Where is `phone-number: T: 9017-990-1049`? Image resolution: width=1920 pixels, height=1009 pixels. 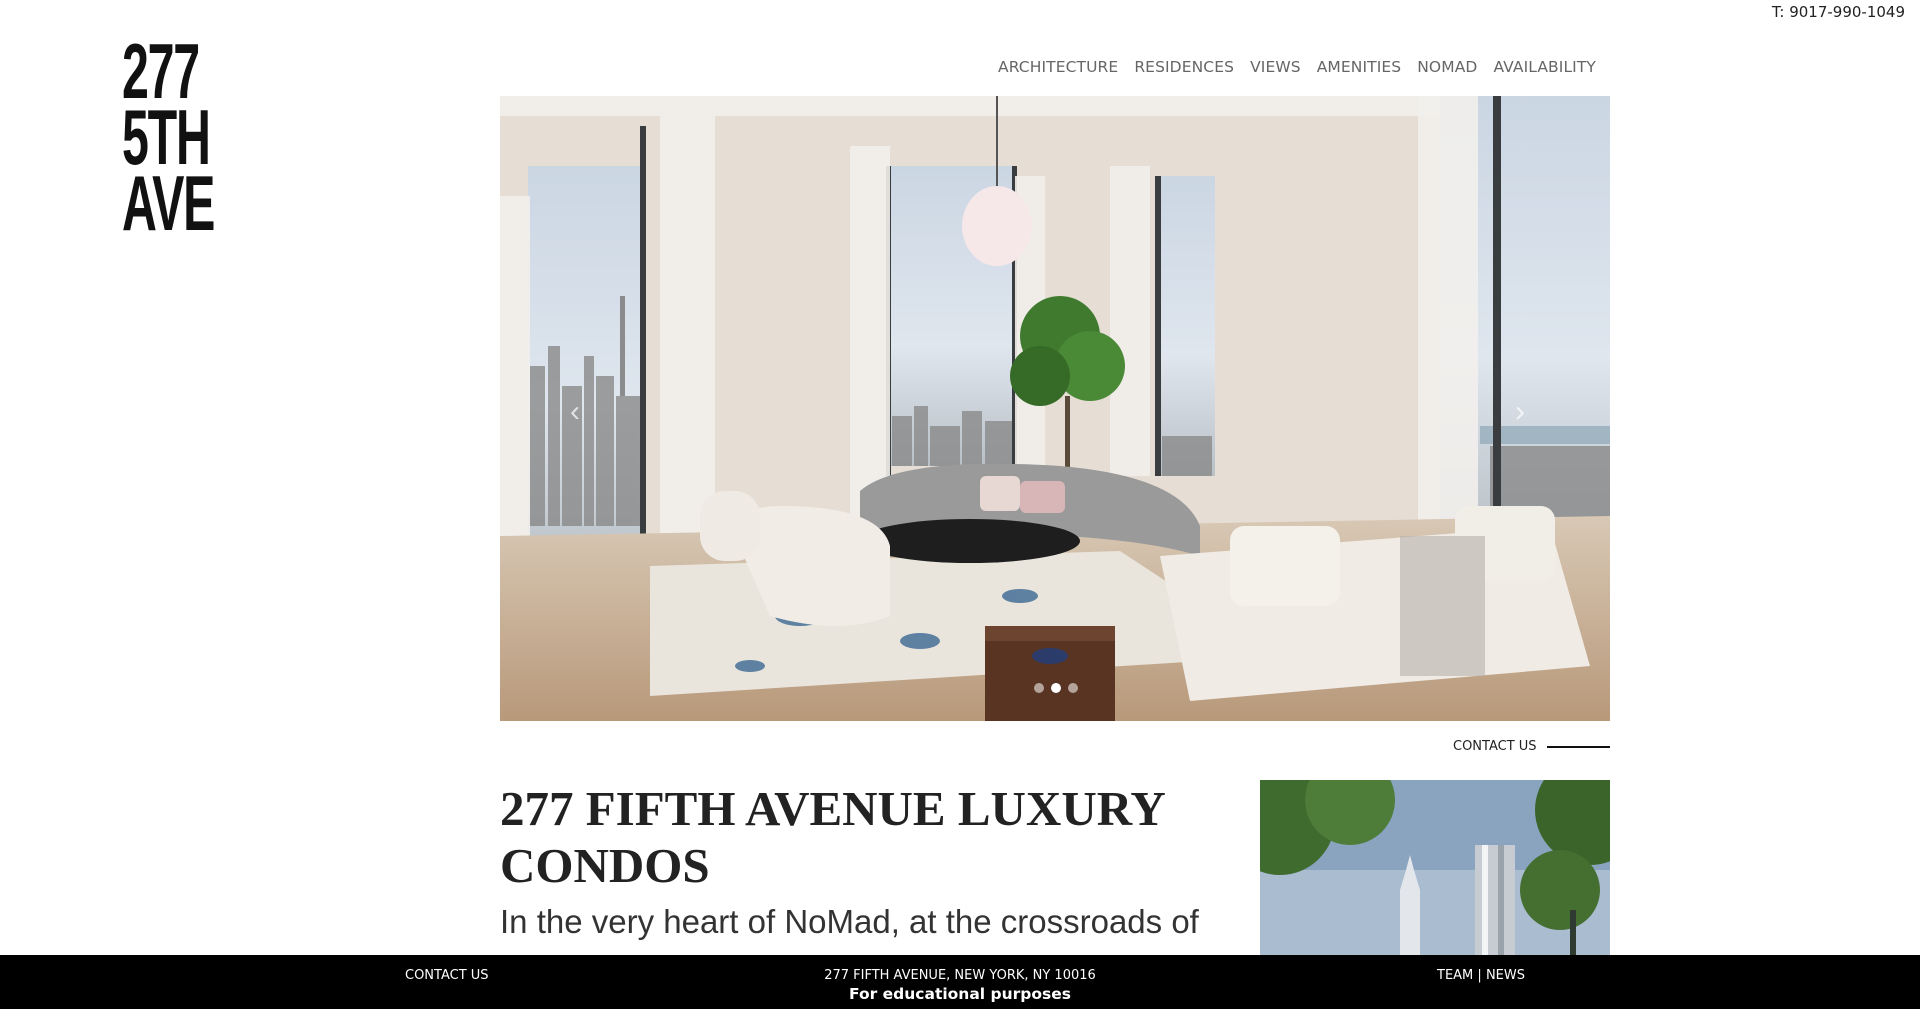 phone-number: T: 9017-990-1049 is located at coordinates (1838, 12).